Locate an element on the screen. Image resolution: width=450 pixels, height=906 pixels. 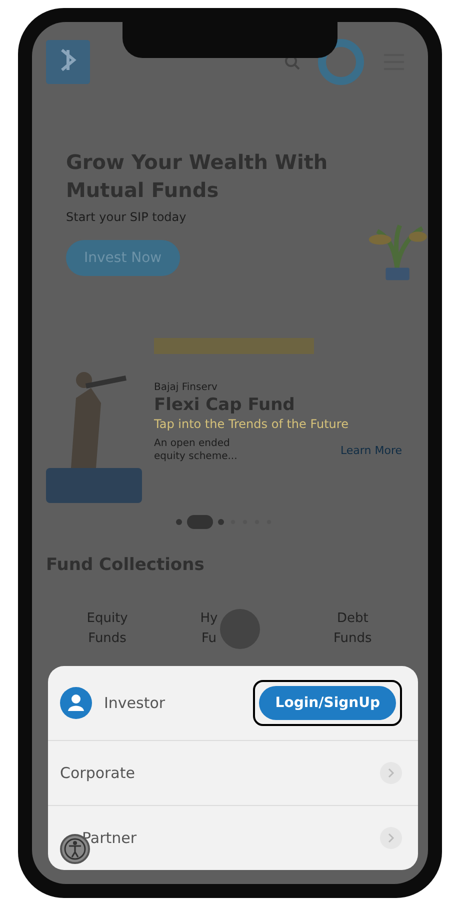
user-icon is located at coordinates (76, 703).